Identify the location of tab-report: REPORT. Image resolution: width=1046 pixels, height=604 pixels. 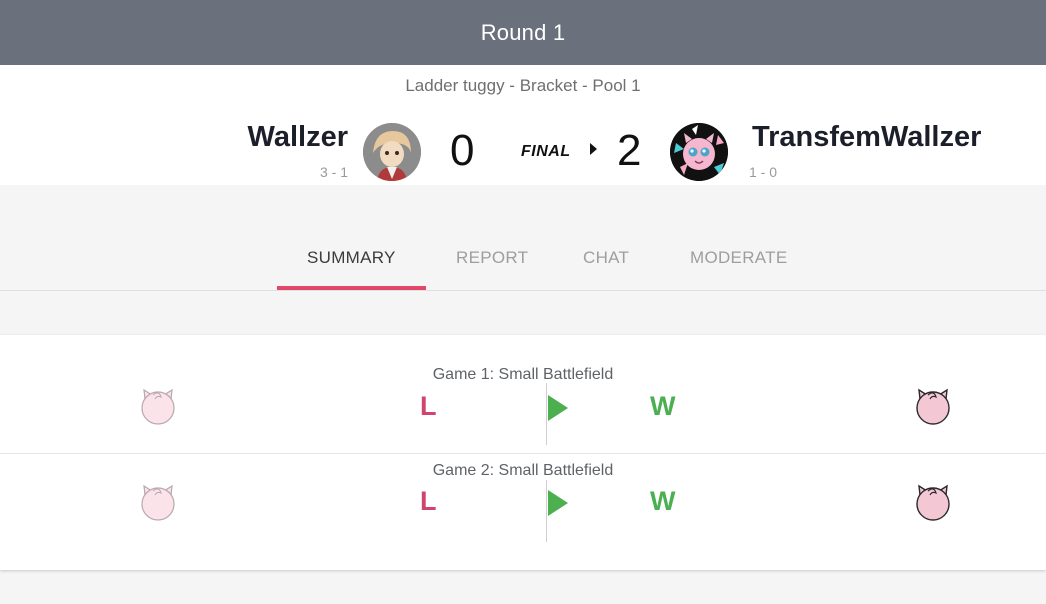
(492, 258).